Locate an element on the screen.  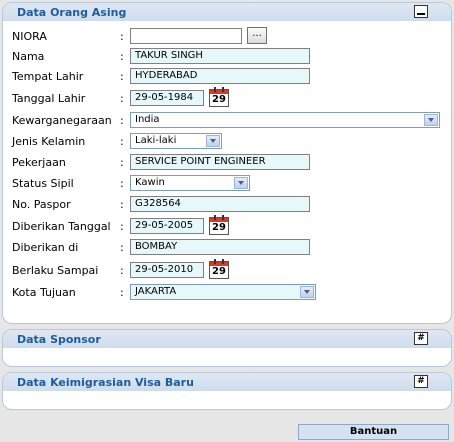
panel-data-sponsor: Data Sponsor # is located at coordinates (227, 348).